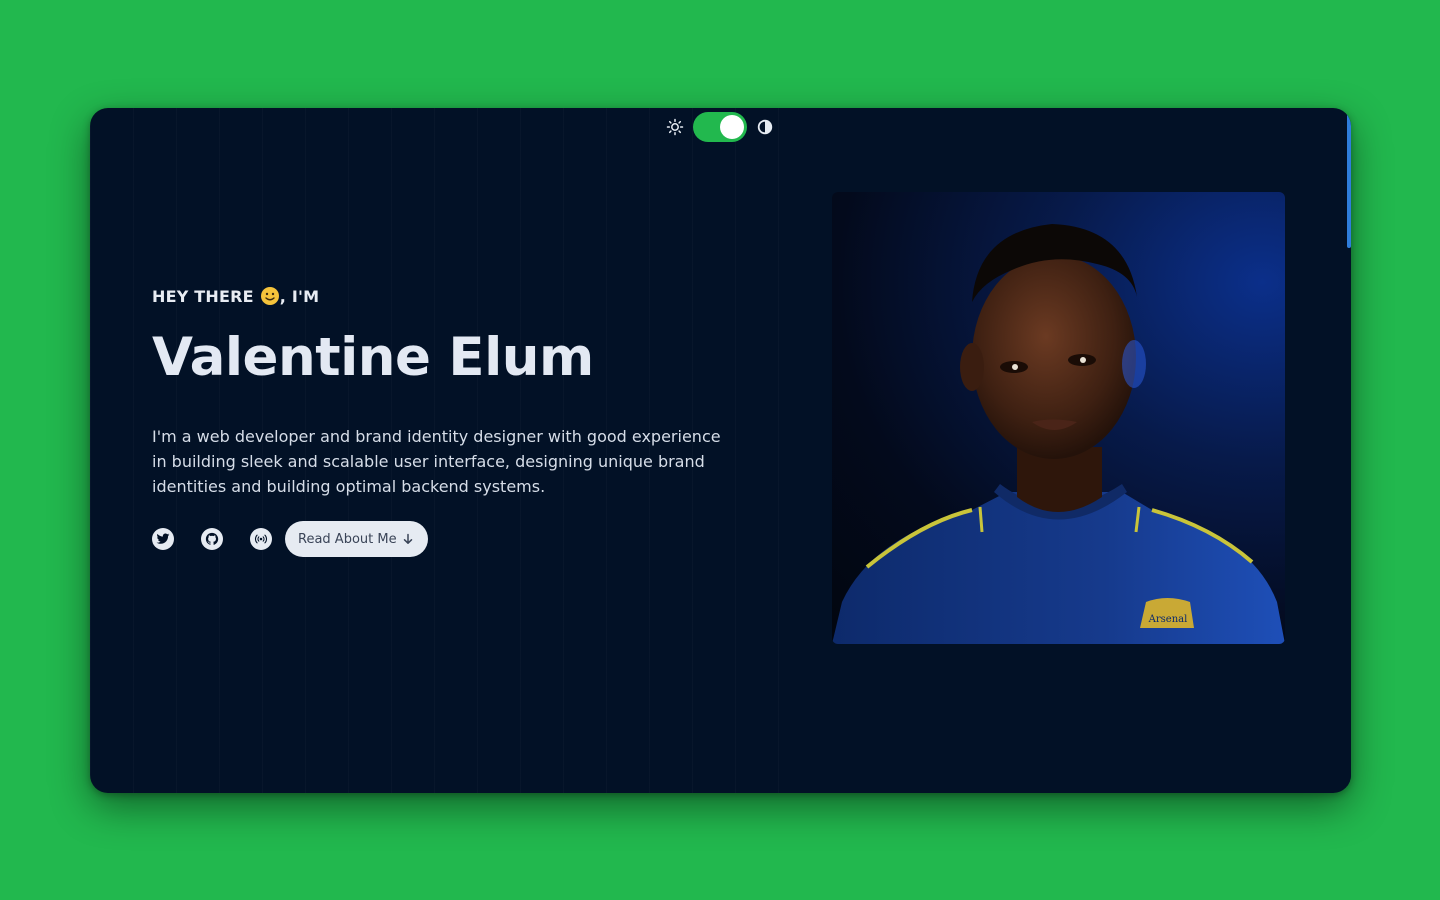 This screenshot has height=900, width=1440. What do you see at coordinates (462, 296) in the screenshot?
I see `greeting: HEY THERE , I'M` at bounding box center [462, 296].